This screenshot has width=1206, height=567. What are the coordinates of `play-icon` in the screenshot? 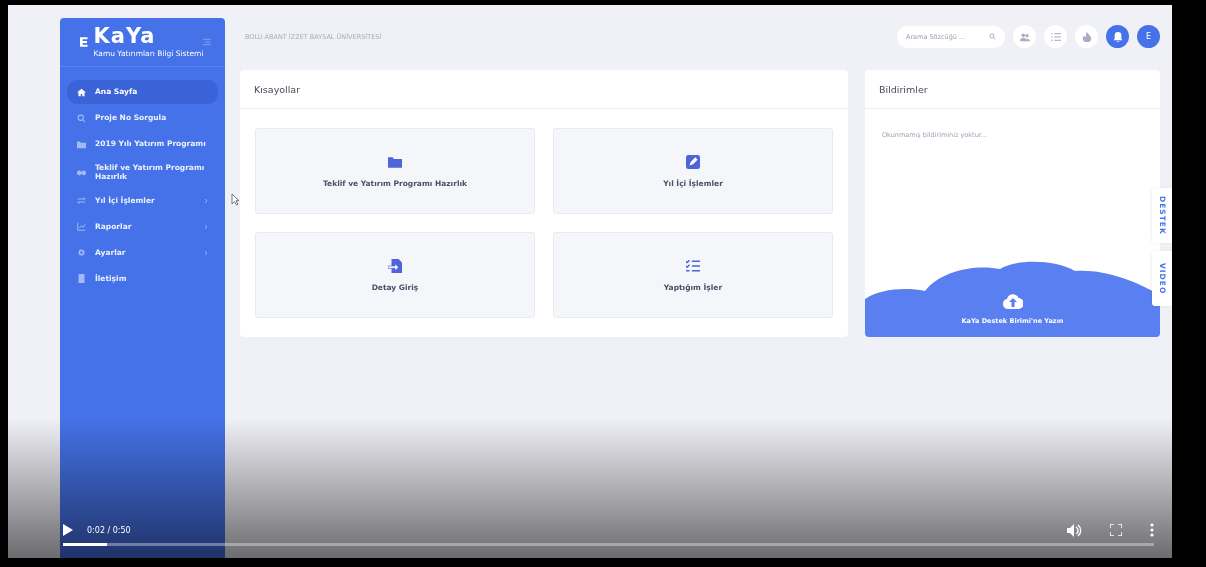 It's located at (68, 530).